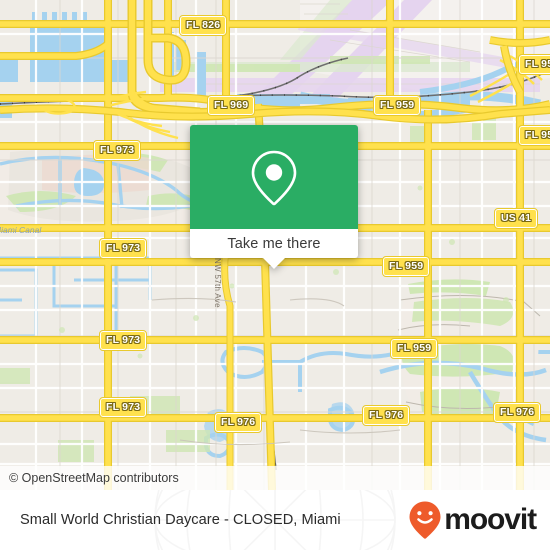 The height and width of the screenshot is (550, 550). I want to click on map-pin-icon, so click(274, 178).